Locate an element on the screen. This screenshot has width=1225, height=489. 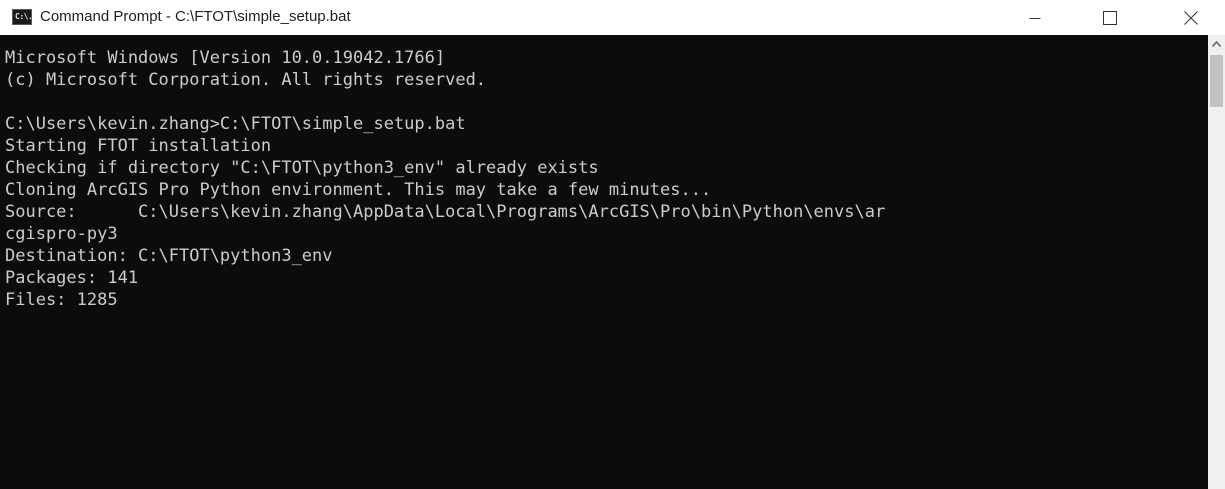
close-icon is located at coordinates (1191, 17).